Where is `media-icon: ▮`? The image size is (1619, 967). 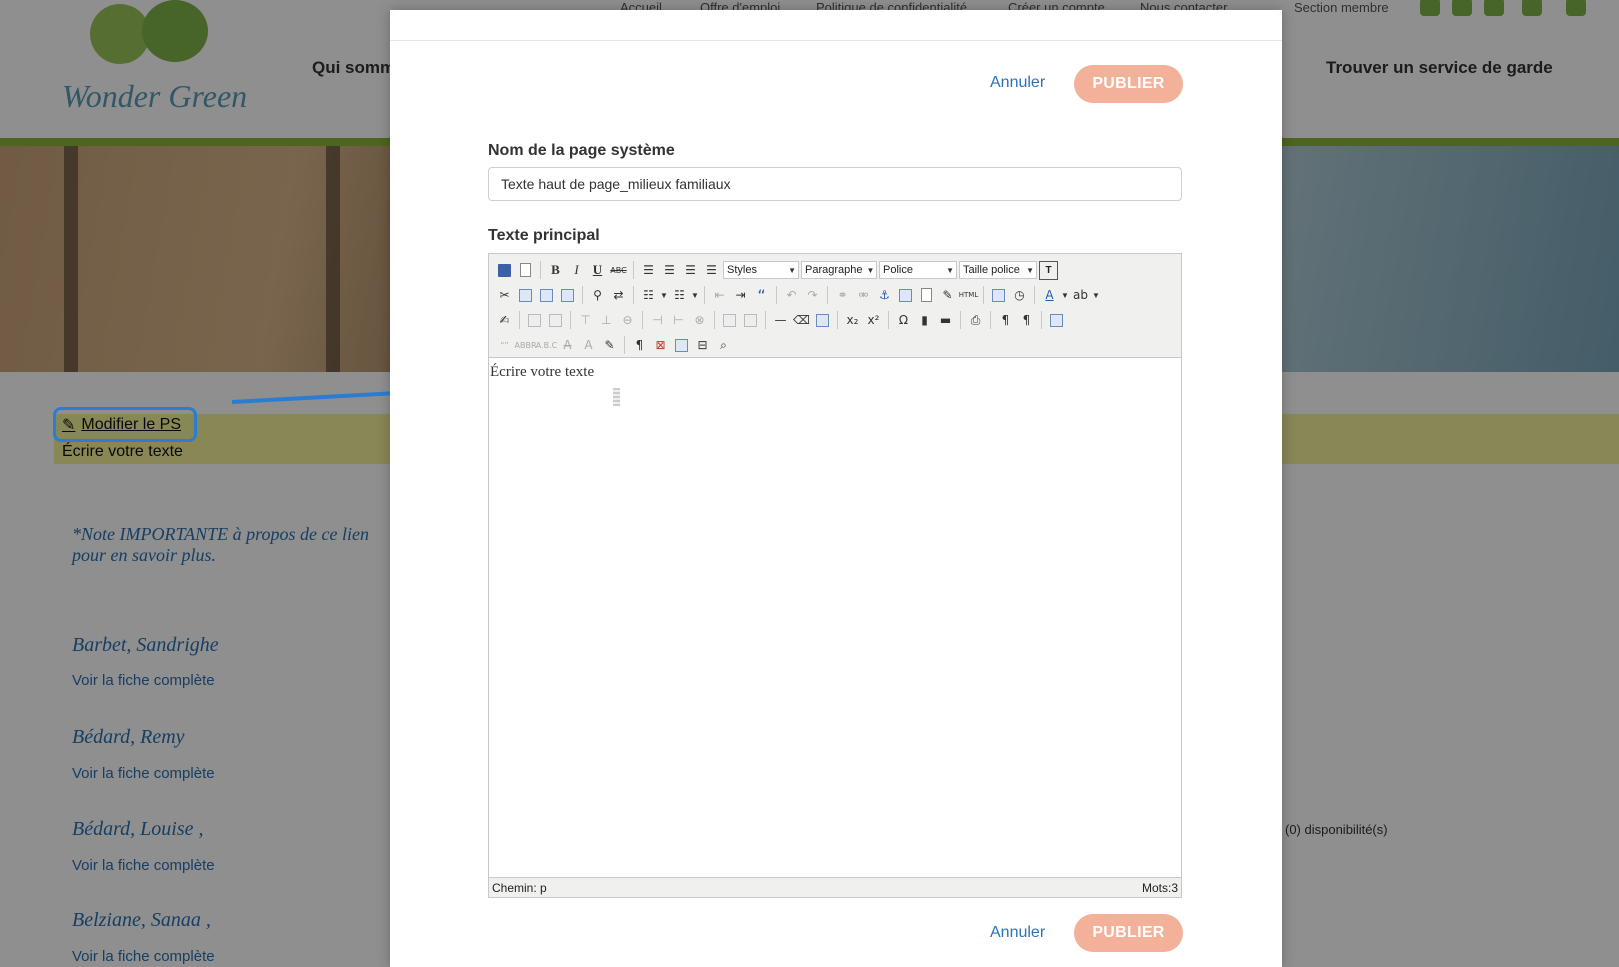
media-icon: ▮ is located at coordinates (924, 320).